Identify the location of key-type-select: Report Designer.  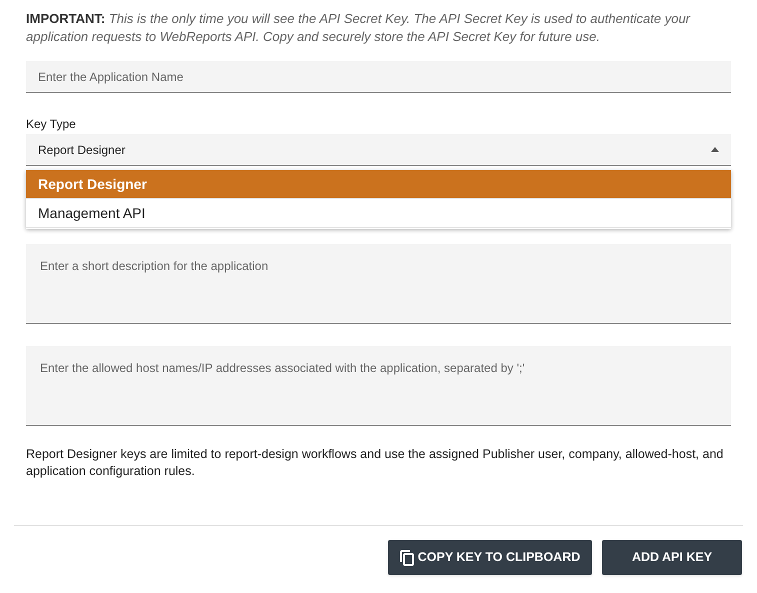
(378, 150).